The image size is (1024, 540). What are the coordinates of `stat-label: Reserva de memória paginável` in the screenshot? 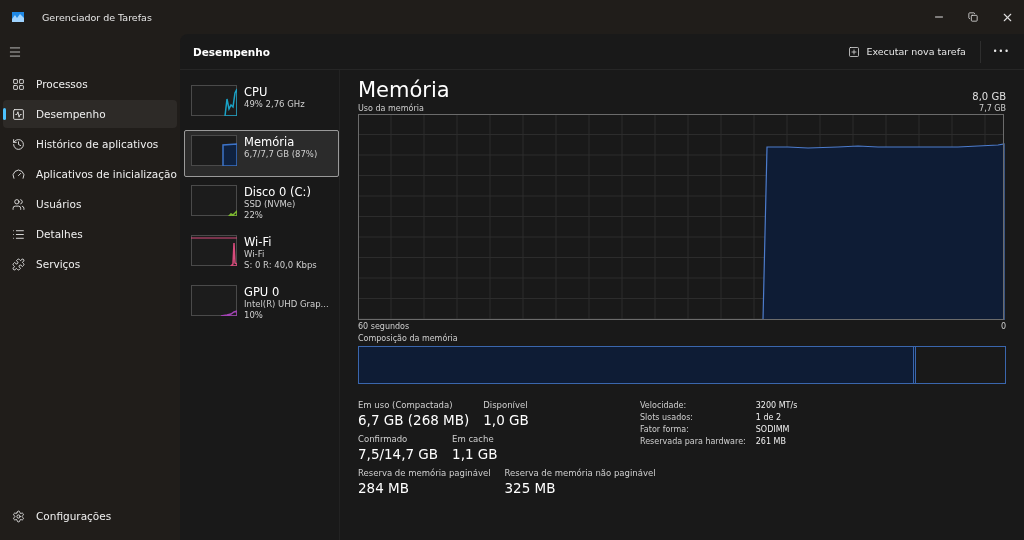 It's located at (424, 473).